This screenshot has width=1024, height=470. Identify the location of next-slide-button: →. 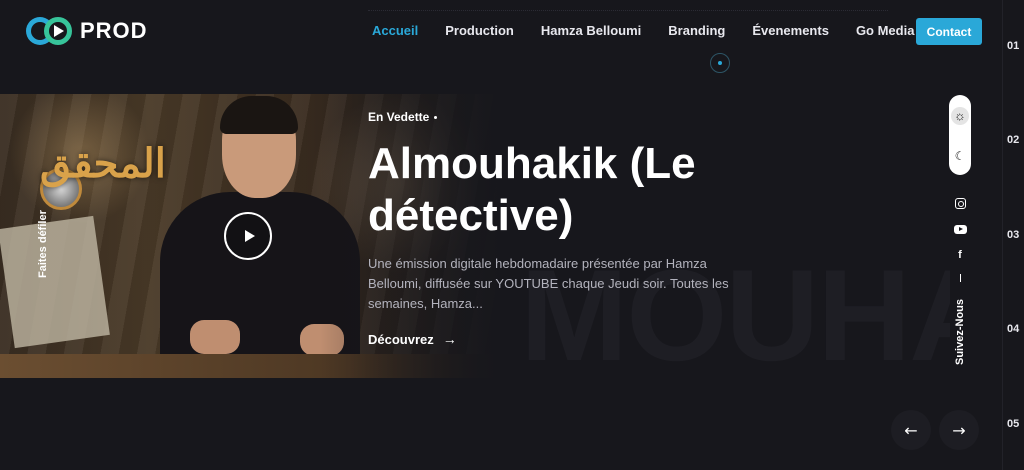
(959, 430).